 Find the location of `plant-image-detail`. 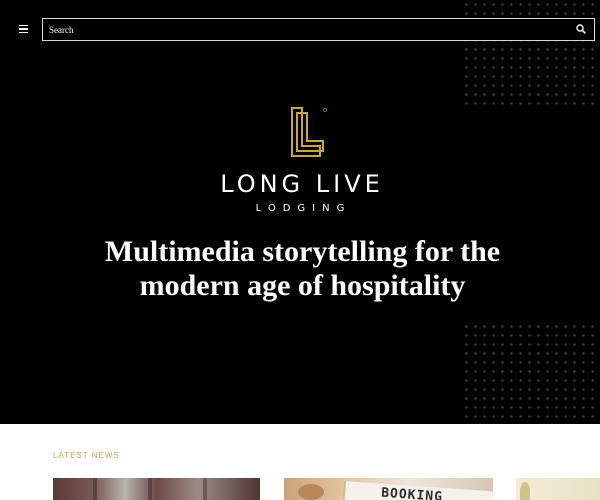

plant-image-detail is located at coordinates (525, 491).